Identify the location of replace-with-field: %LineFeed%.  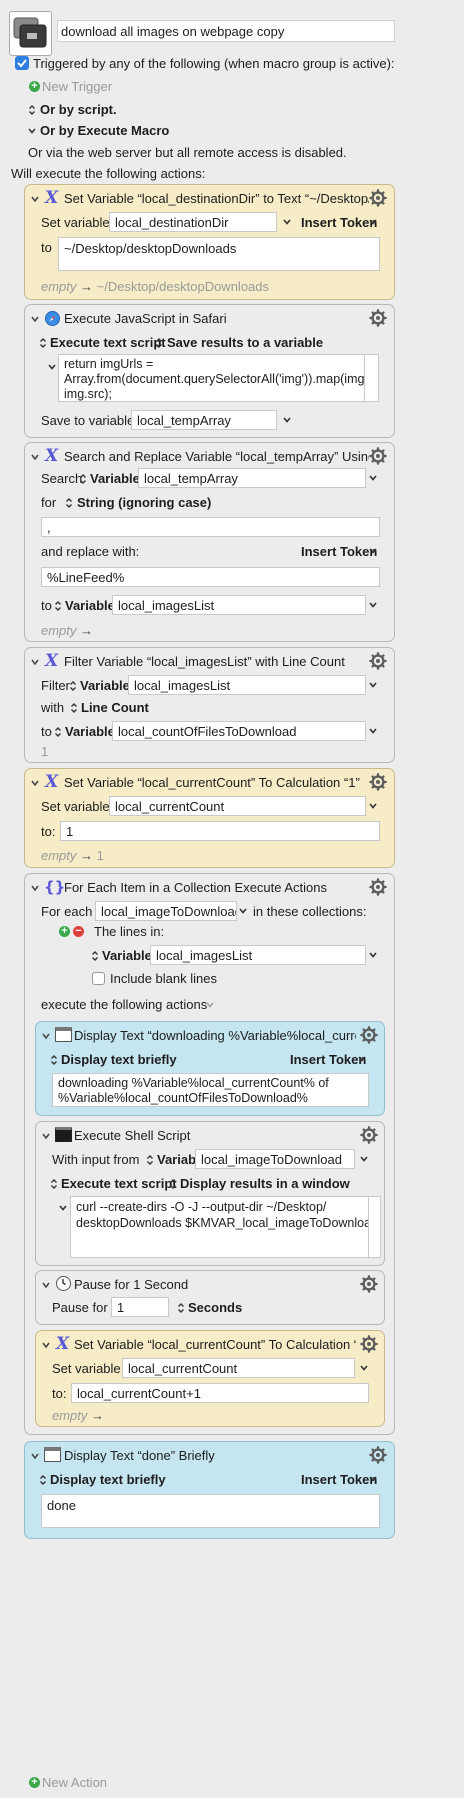
(210, 577).